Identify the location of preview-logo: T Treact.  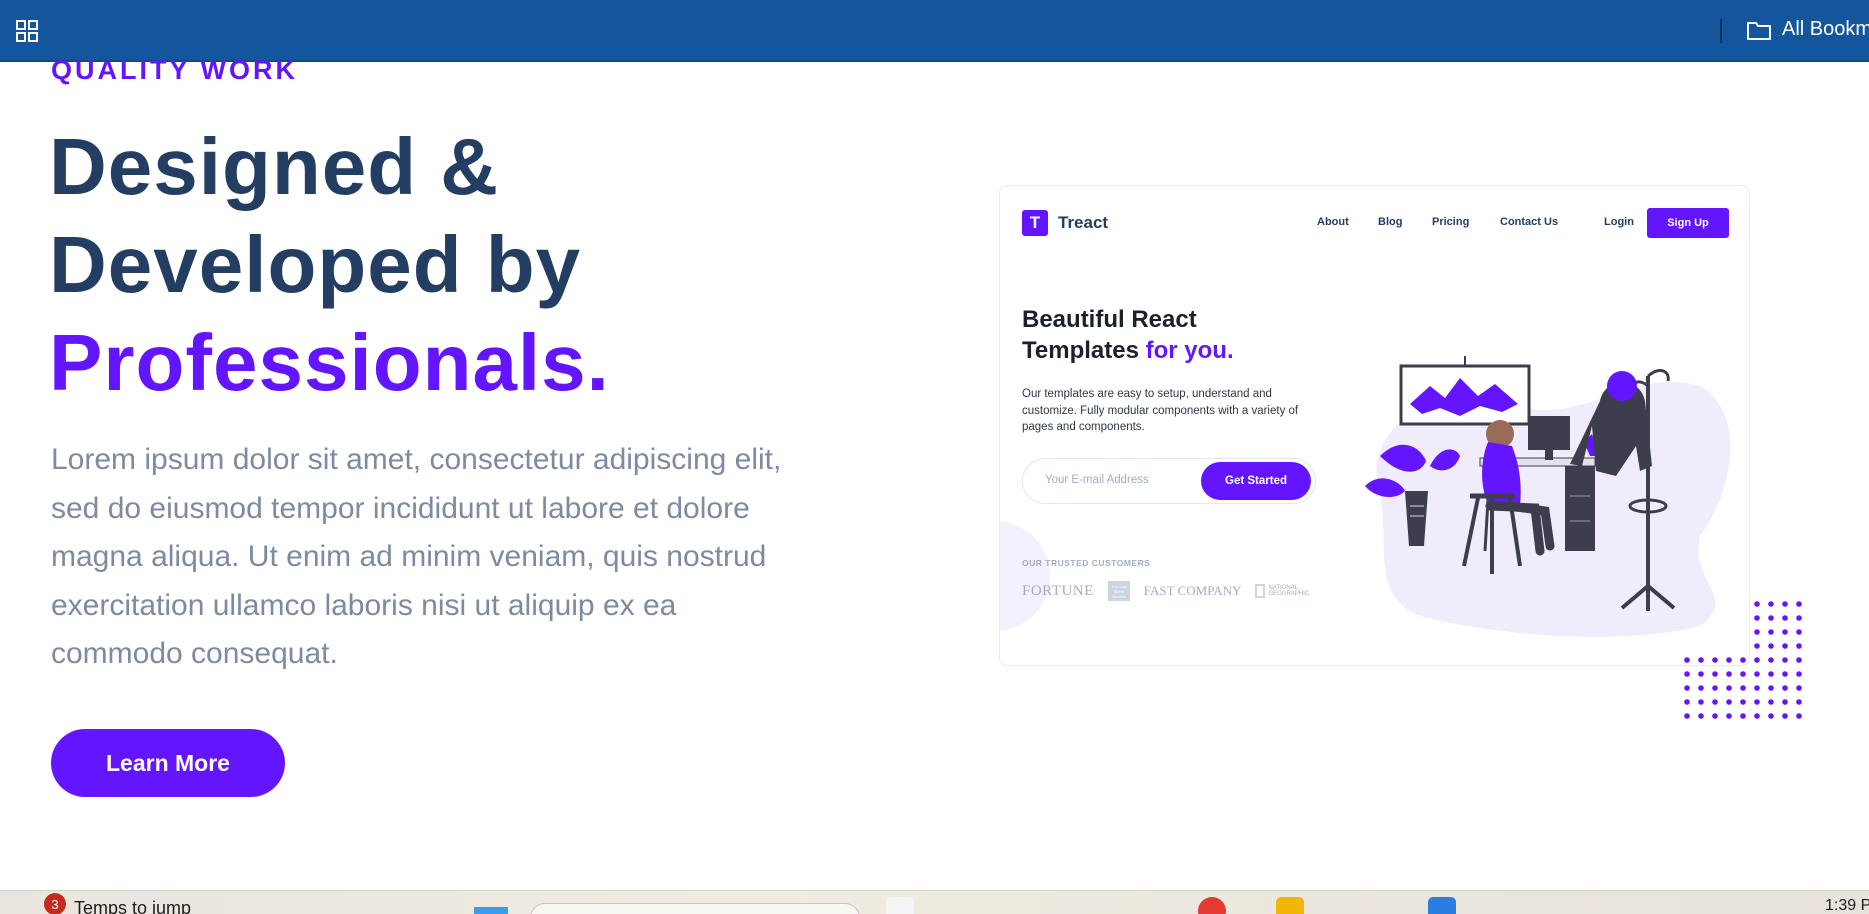
(1065, 223).